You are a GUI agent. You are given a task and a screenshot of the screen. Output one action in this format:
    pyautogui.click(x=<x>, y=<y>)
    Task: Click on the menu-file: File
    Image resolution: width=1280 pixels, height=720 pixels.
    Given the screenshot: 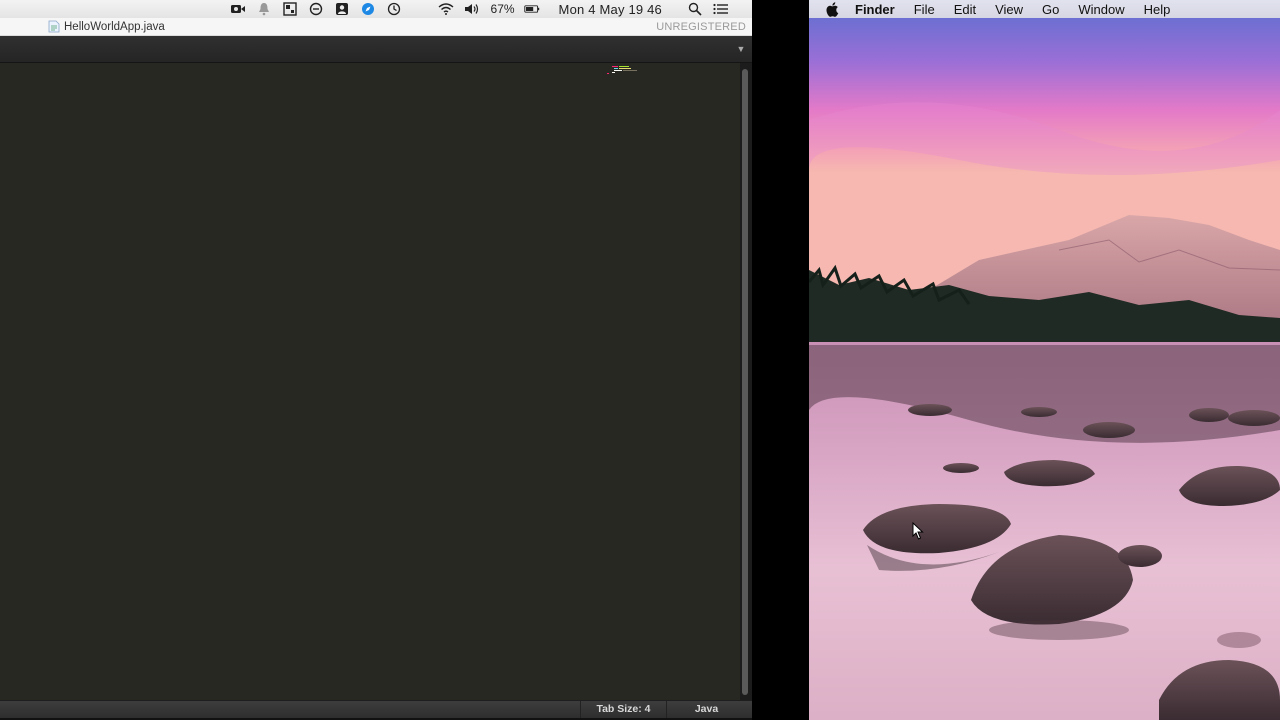 What is the action you would take?
    pyautogui.click(x=924, y=9)
    